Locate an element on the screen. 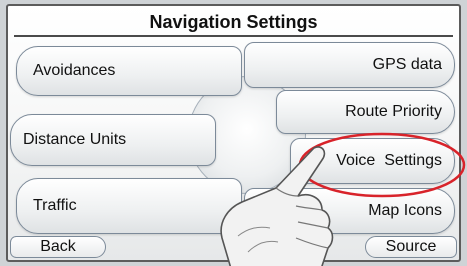 The image size is (467, 266). back-button: Back is located at coordinates (58, 247).